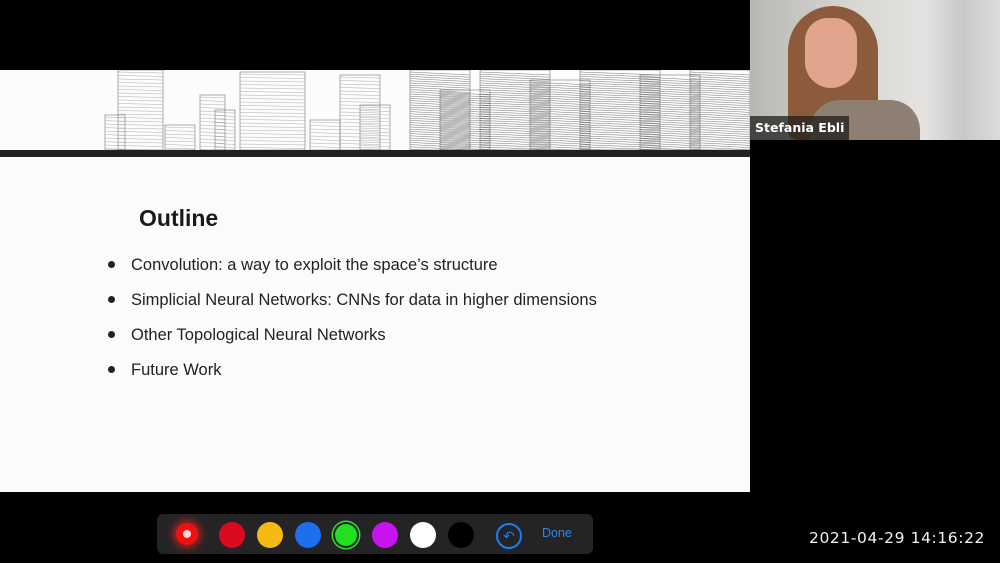 The height and width of the screenshot is (563, 1000). I want to click on banner-divider, so click(375, 153).